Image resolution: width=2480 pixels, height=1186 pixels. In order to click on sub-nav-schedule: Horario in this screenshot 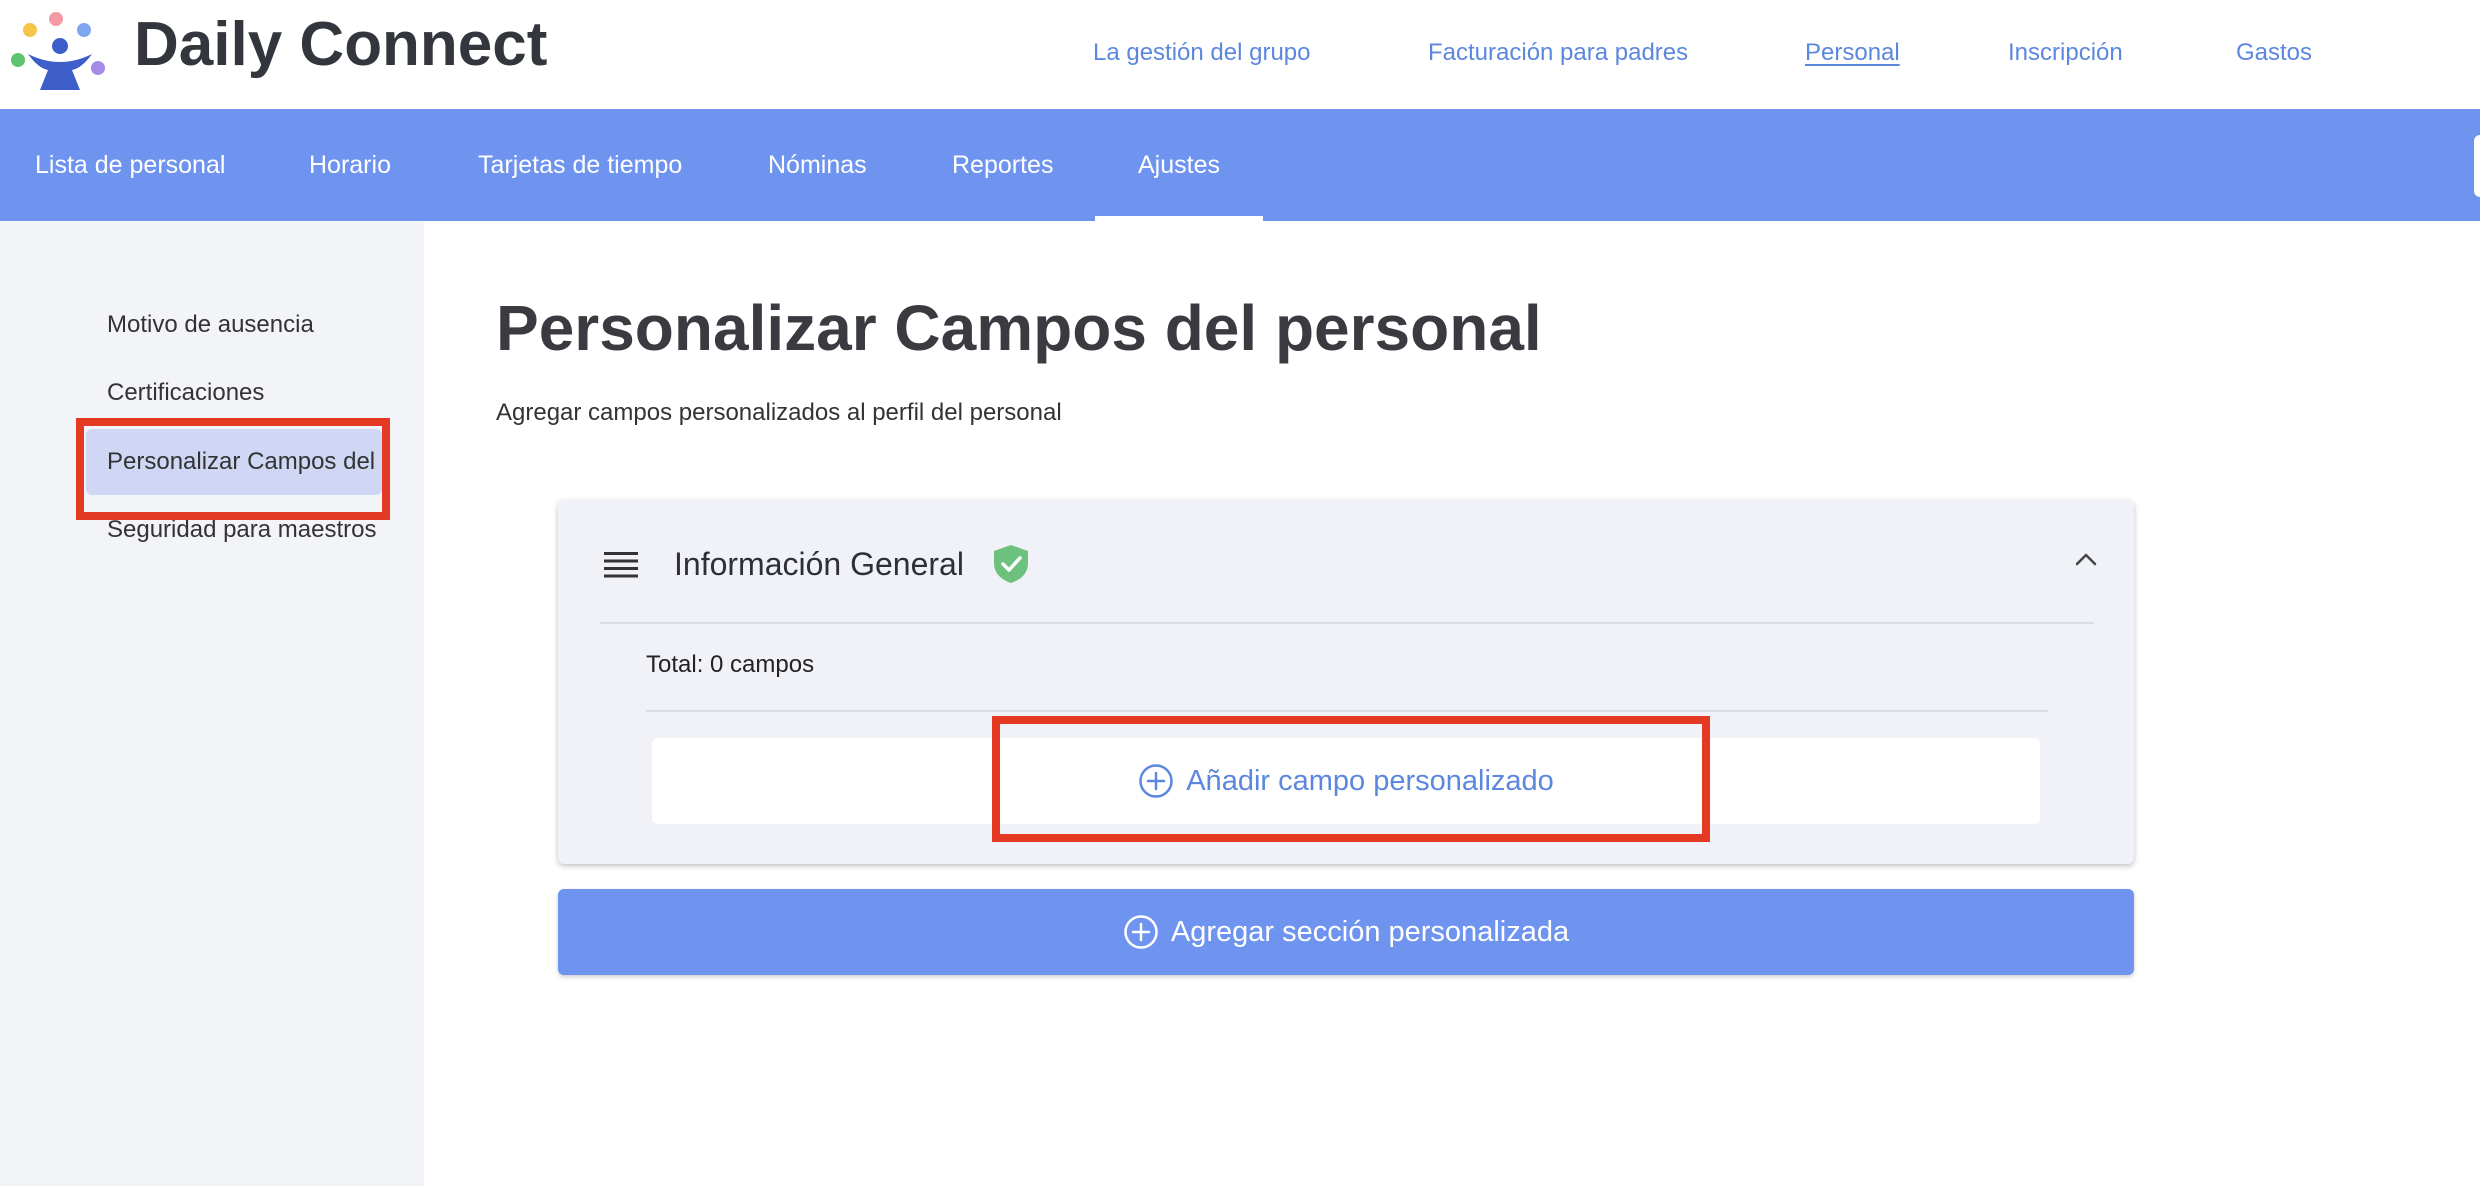, I will do `click(350, 165)`.